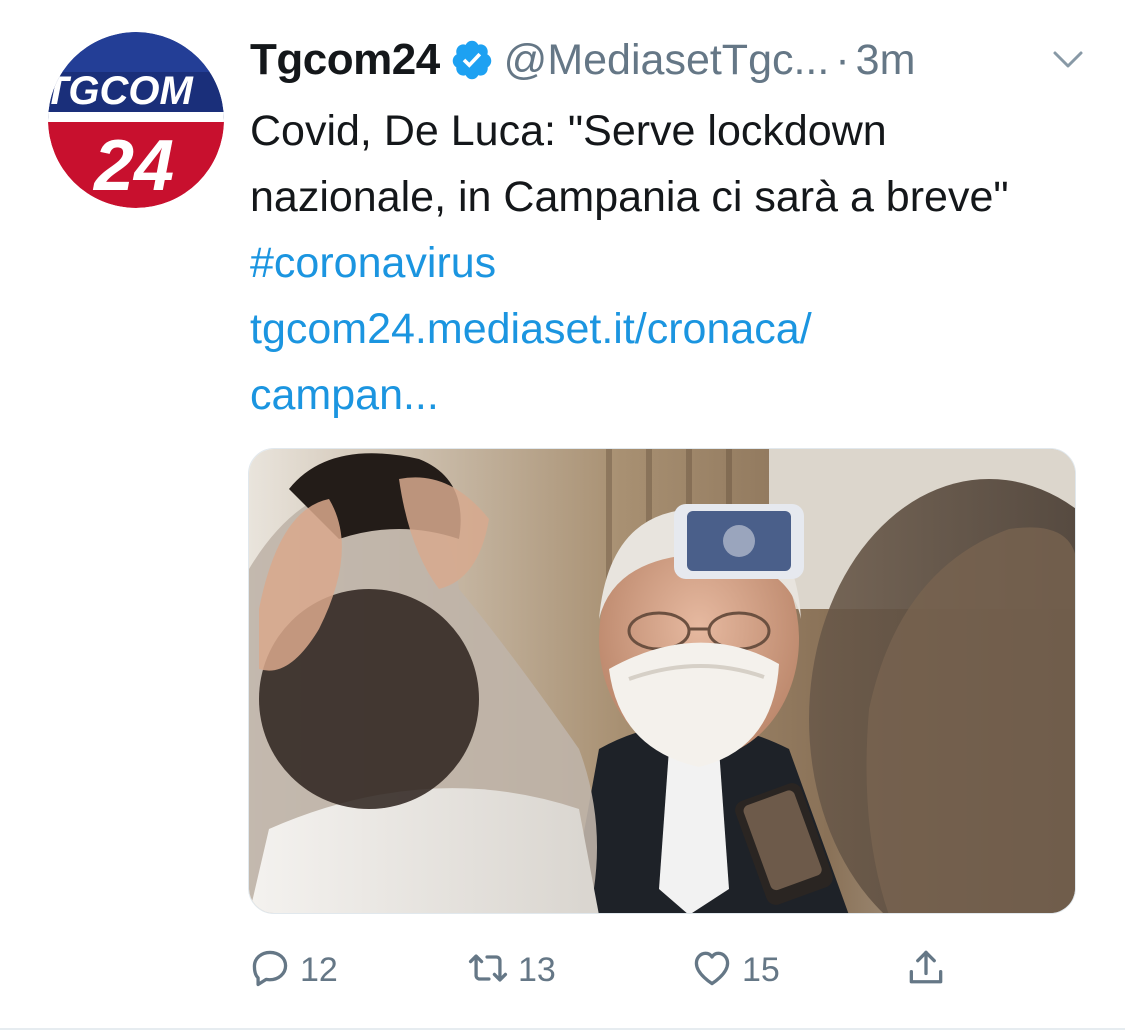 The width and height of the screenshot is (1125, 1030). What do you see at coordinates (608, 970) in the screenshot?
I see `tweet-actions: 12 13 15` at bounding box center [608, 970].